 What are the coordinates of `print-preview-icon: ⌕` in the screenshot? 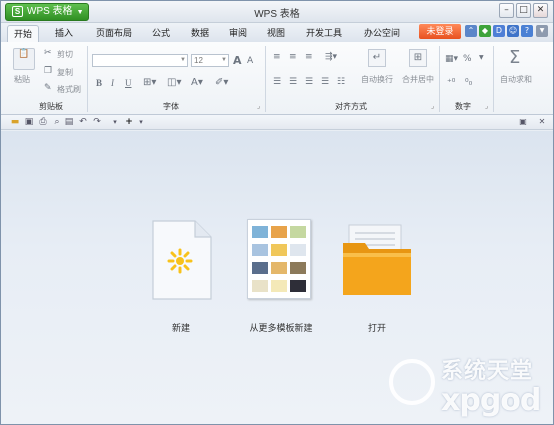 It's located at (57, 122).